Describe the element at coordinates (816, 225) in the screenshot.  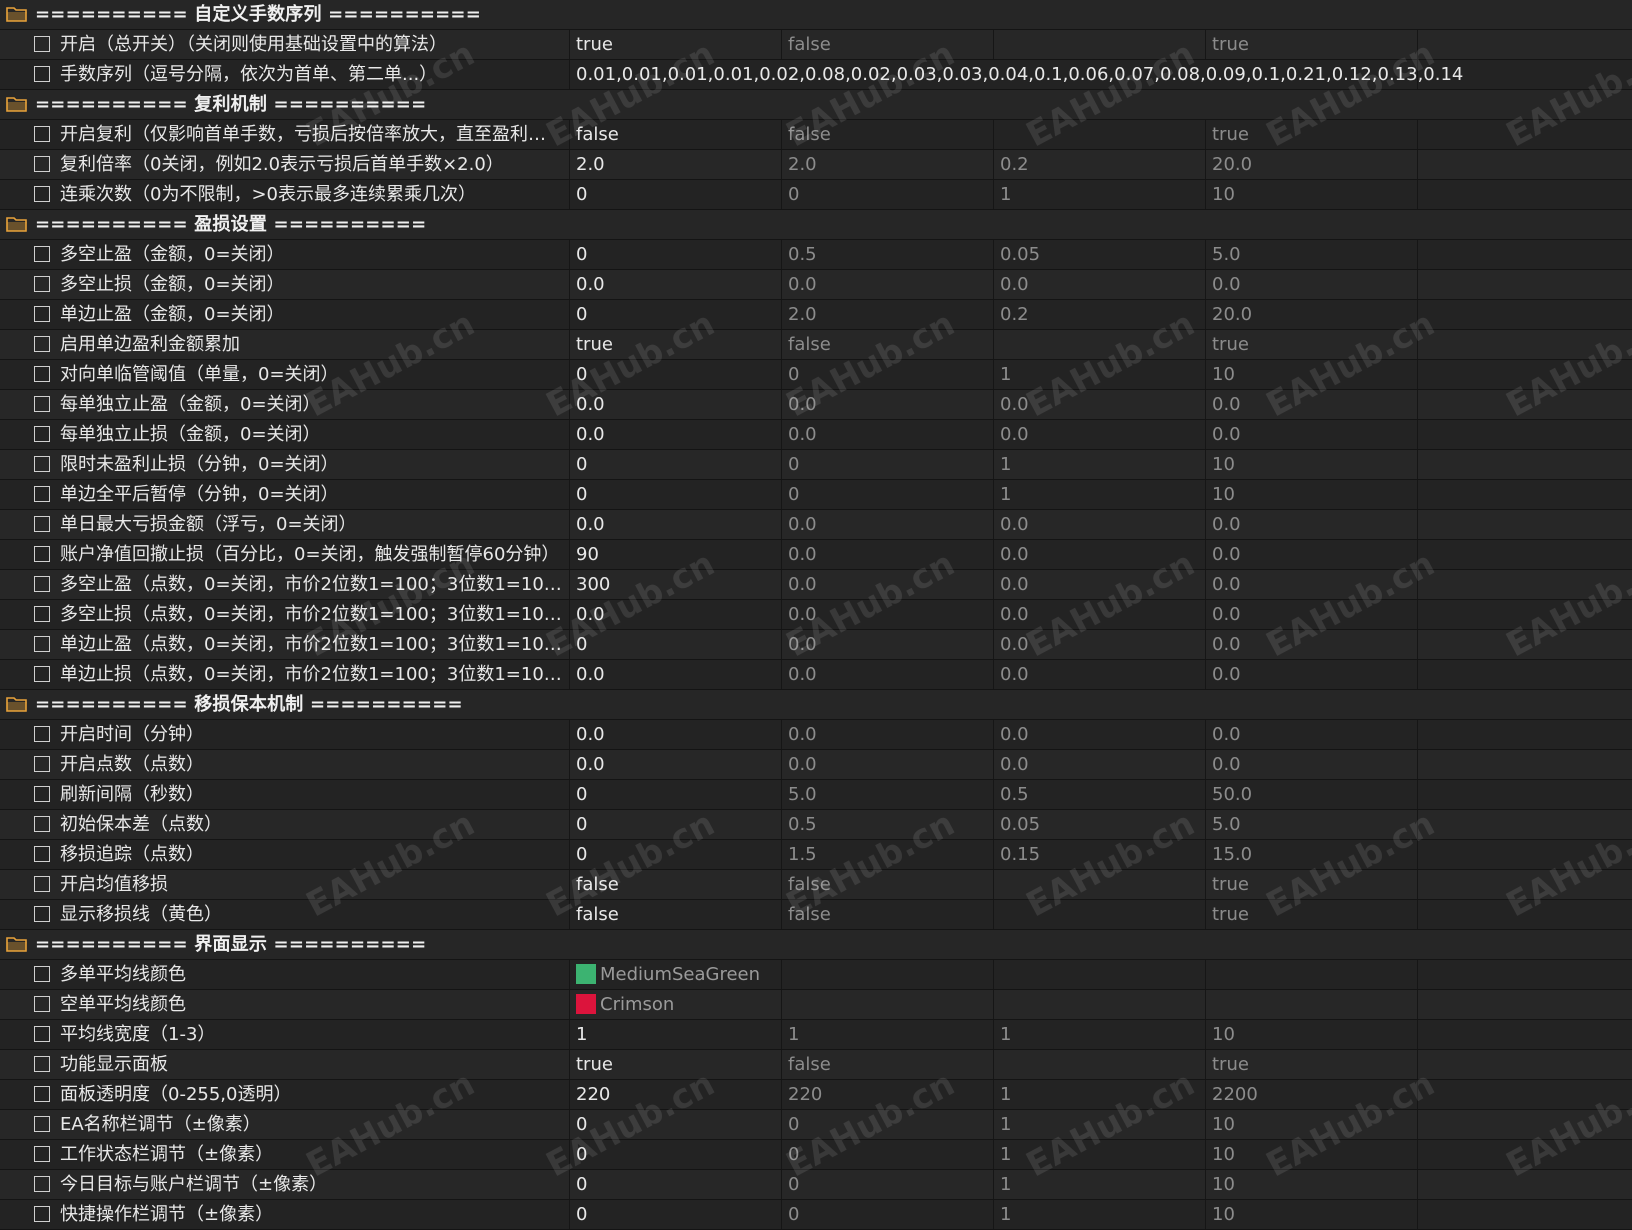
I see `group-header: ========== 盈损设置 ==========` at that location.